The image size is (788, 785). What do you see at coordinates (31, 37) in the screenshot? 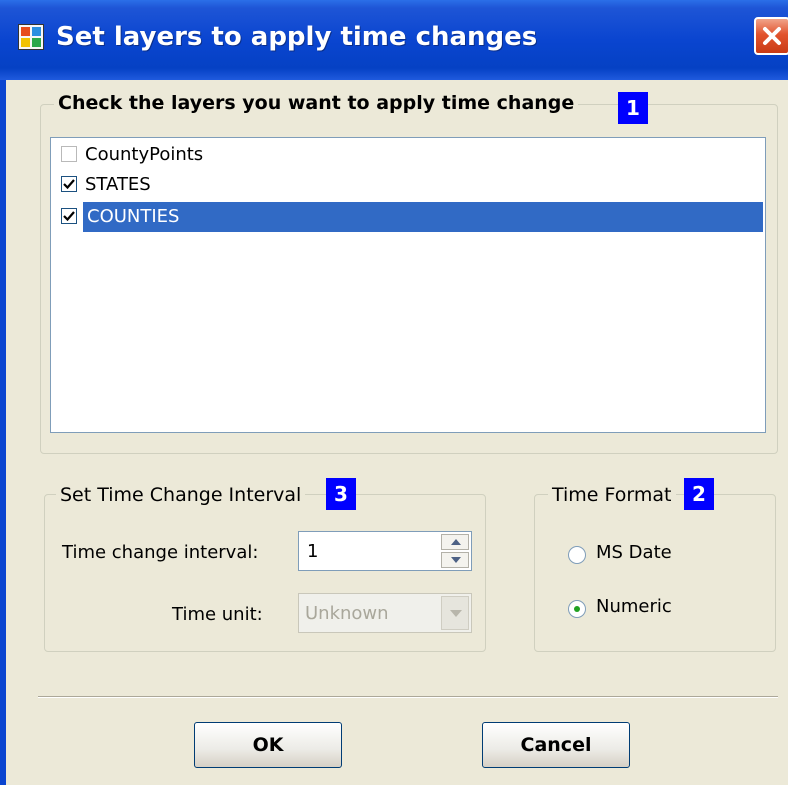
I see `app-window-icon` at bounding box center [31, 37].